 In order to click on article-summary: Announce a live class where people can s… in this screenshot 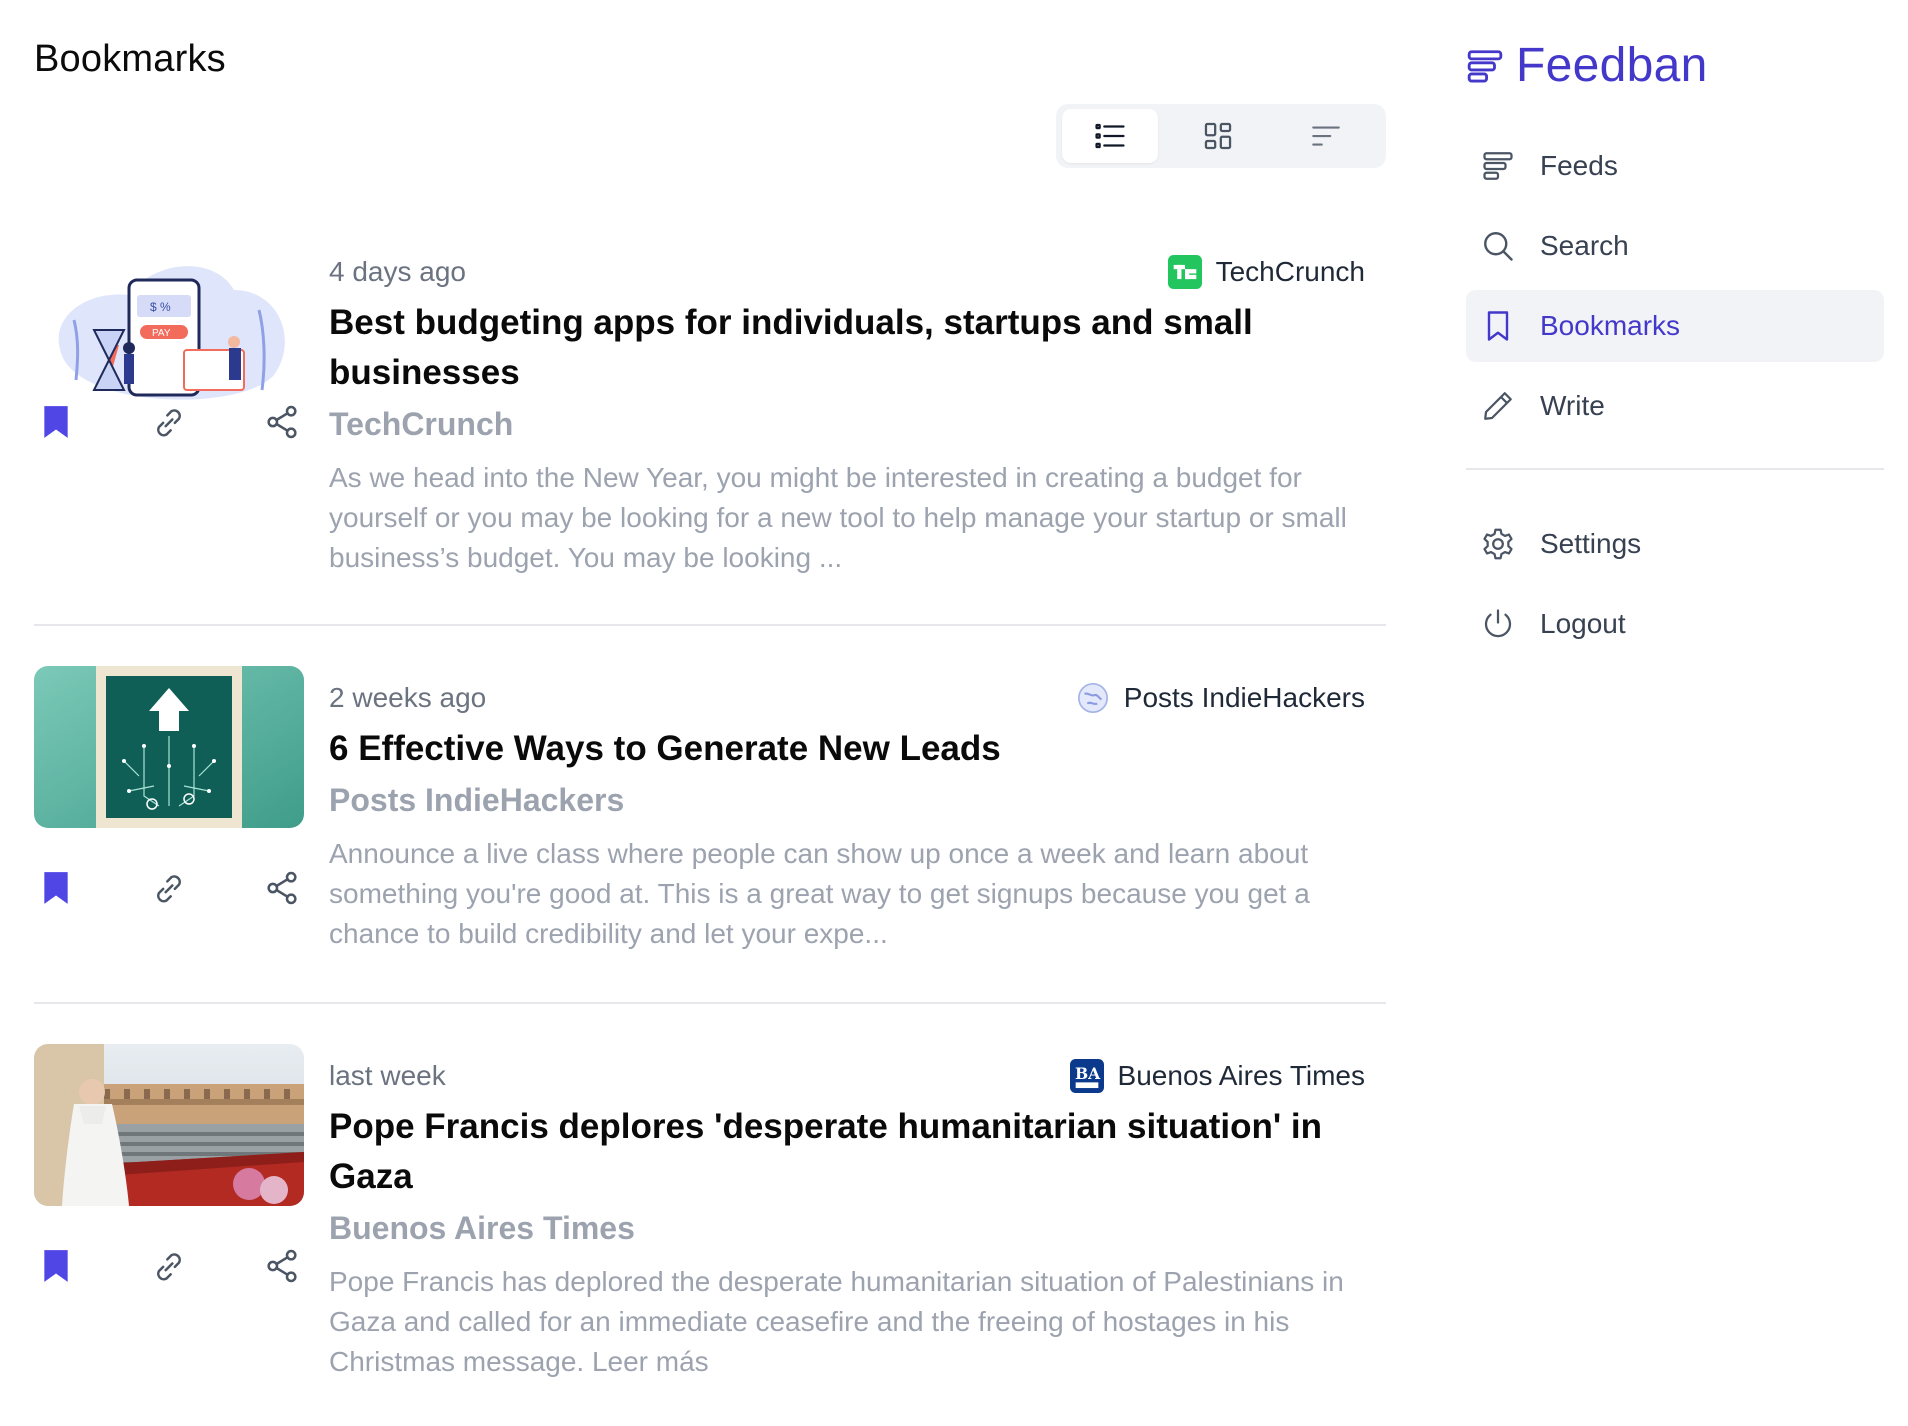, I will do `click(819, 893)`.